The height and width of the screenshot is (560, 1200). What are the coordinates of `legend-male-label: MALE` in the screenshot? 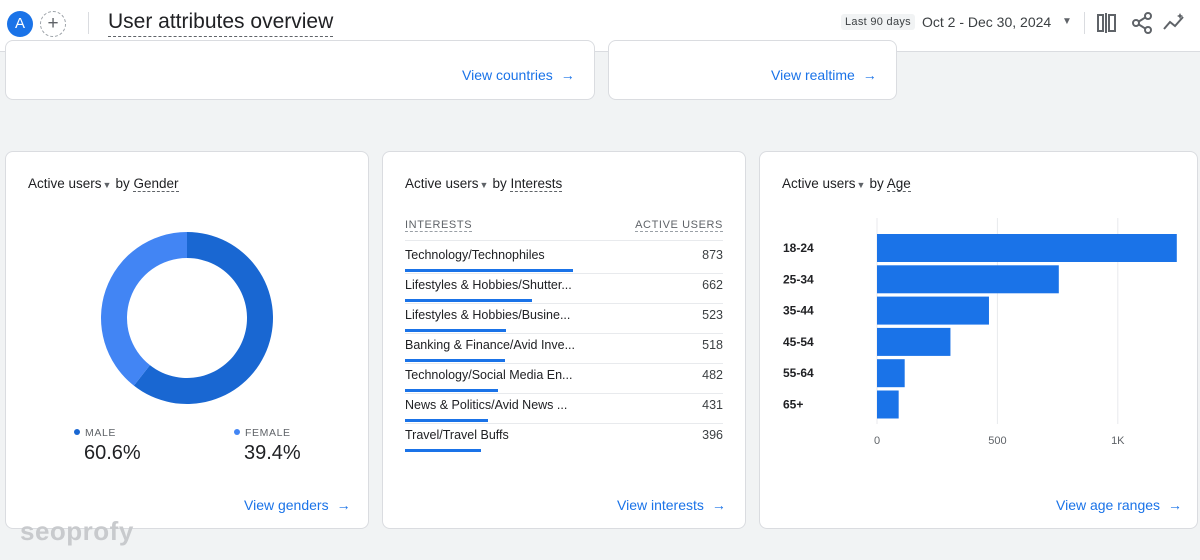 It's located at (100, 433).